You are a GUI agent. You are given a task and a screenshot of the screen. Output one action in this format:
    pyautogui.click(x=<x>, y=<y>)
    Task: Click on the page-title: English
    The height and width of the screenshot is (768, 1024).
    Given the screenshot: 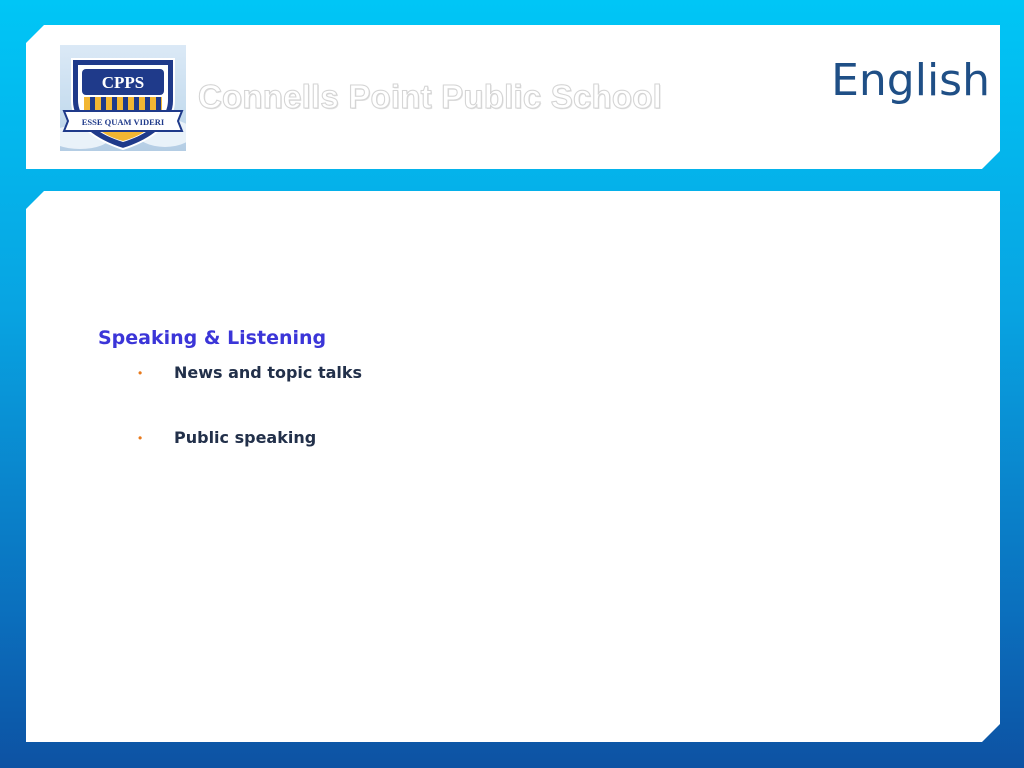 What is the action you would take?
    pyautogui.click(x=910, y=80)
    